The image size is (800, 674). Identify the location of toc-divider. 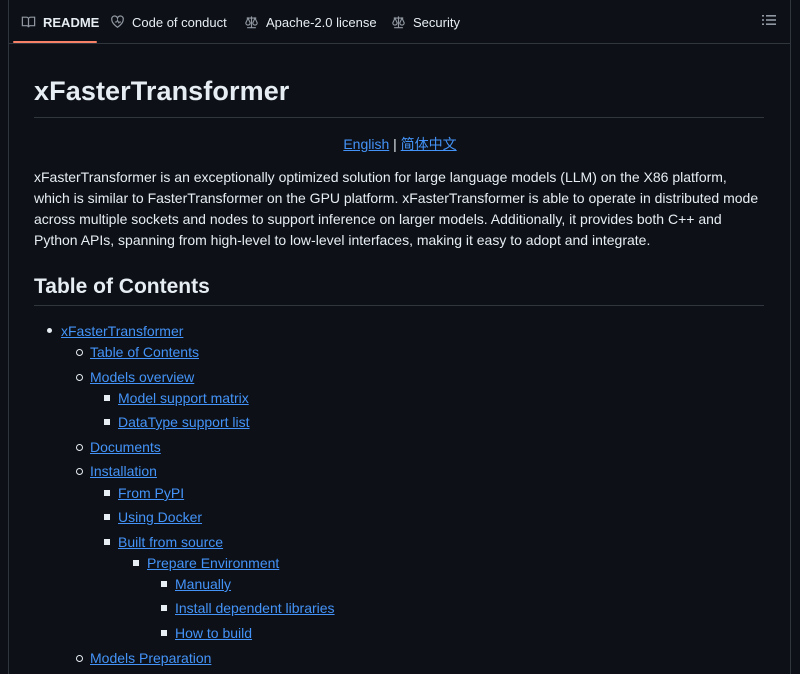
(399, 305).